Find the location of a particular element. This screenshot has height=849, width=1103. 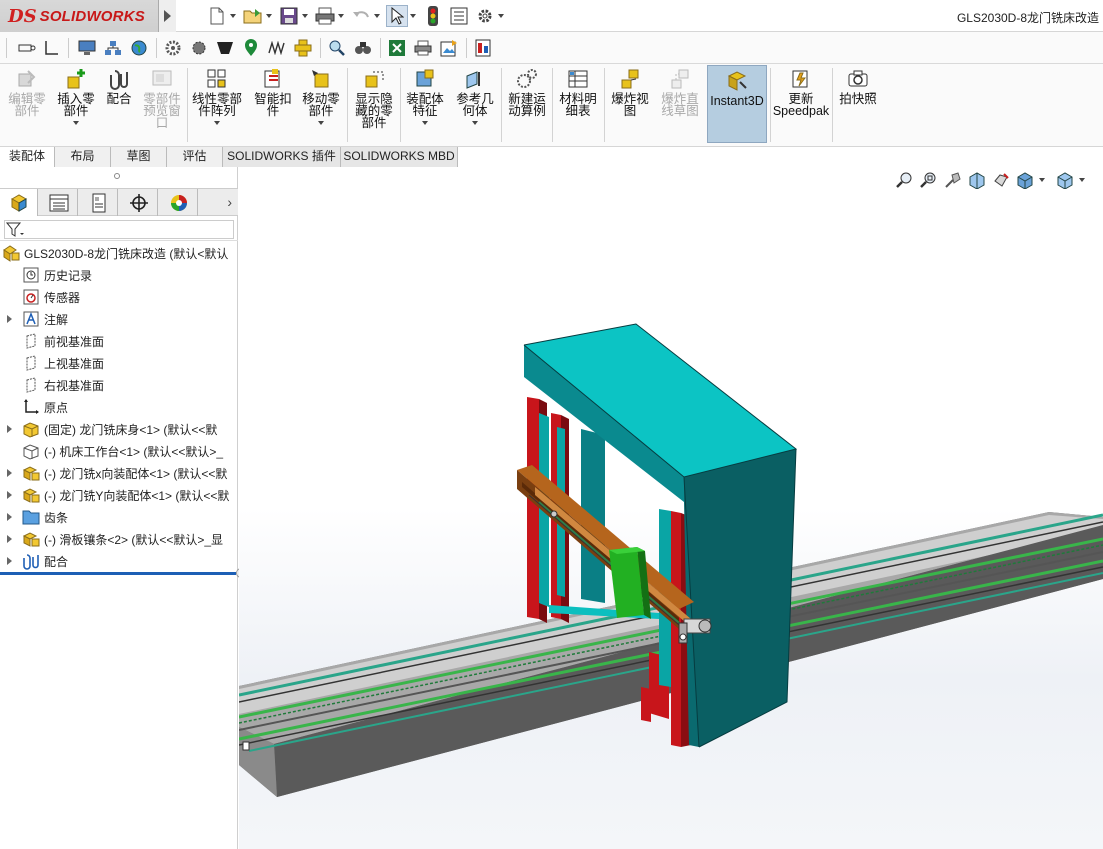

image-export-icon is located at coordinates (449, 48).